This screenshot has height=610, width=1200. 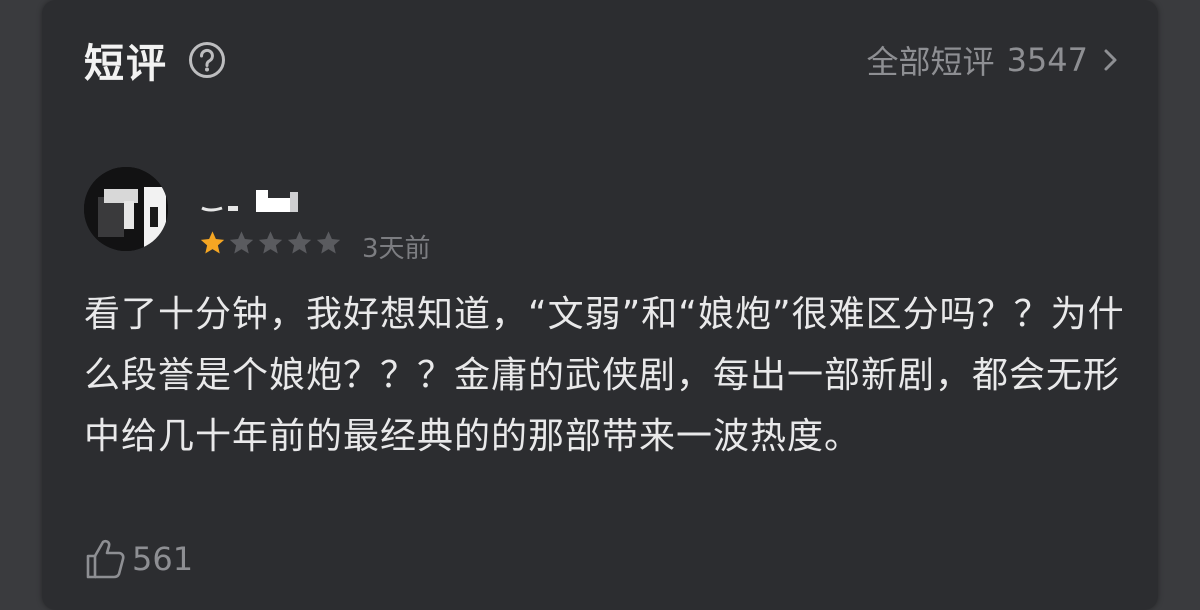 I want to click on section-header: 短评, so click(x=155, y=60).